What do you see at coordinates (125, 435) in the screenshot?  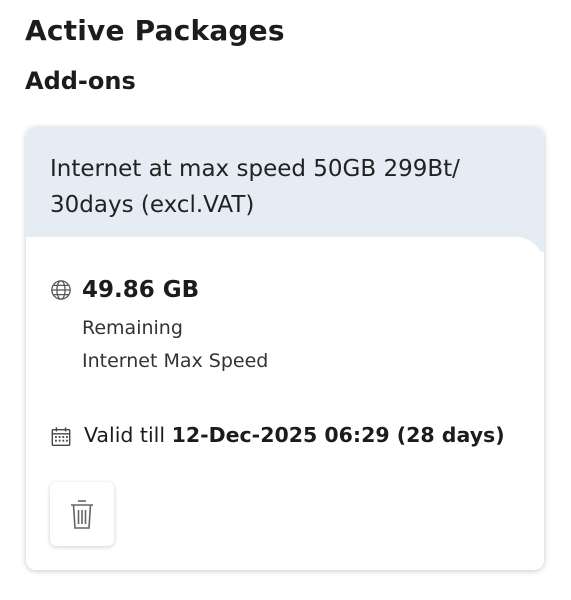 I see `valid-till-label: Valid till` at bounding box center [125, 435].